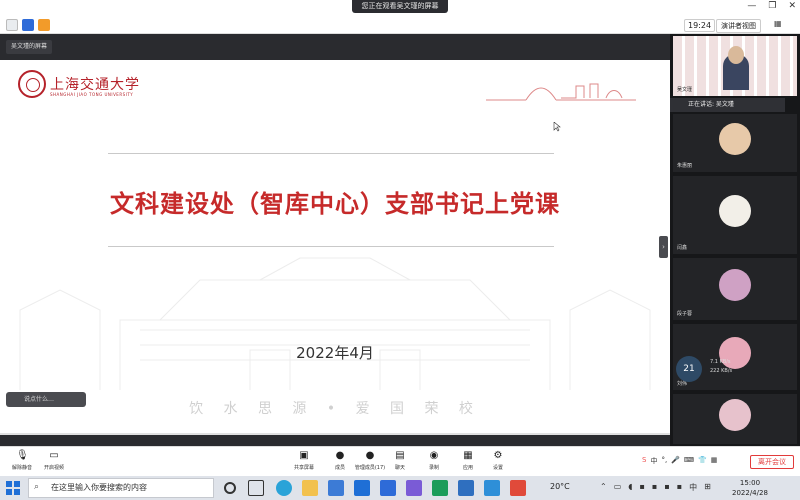  What do you see at coordinates (618, 487) in the screenshot?
I see `network-icon: ▭` at bounding box center [618, 487].